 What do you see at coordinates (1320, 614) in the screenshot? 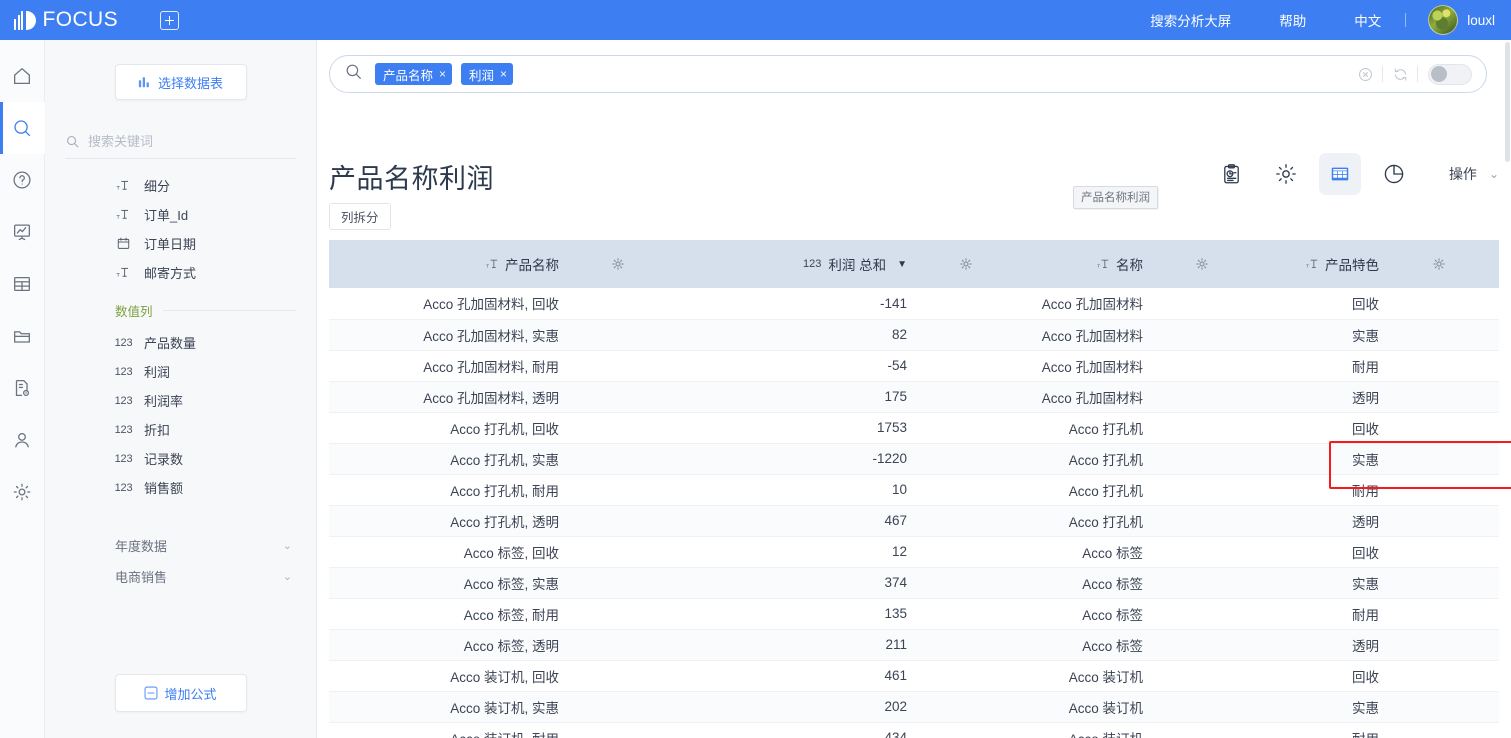
I see `cell-product-feature: 耐用` at bounding box center [1320, 614].